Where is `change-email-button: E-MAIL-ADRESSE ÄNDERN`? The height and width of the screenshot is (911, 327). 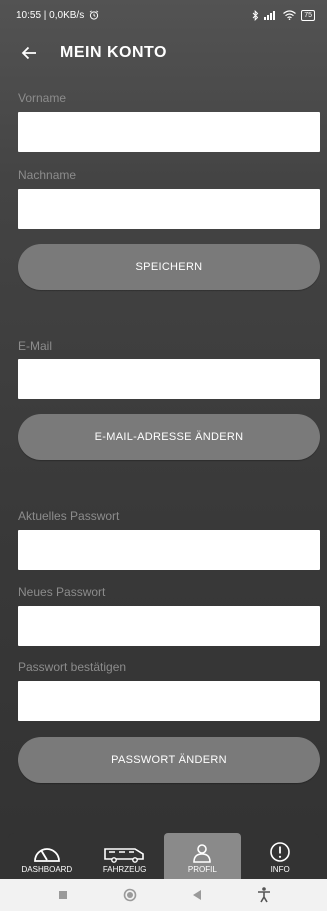 change-email-button: E-MAIL-ADRESSE ÄNDERN is located at coordinates (169, 437).